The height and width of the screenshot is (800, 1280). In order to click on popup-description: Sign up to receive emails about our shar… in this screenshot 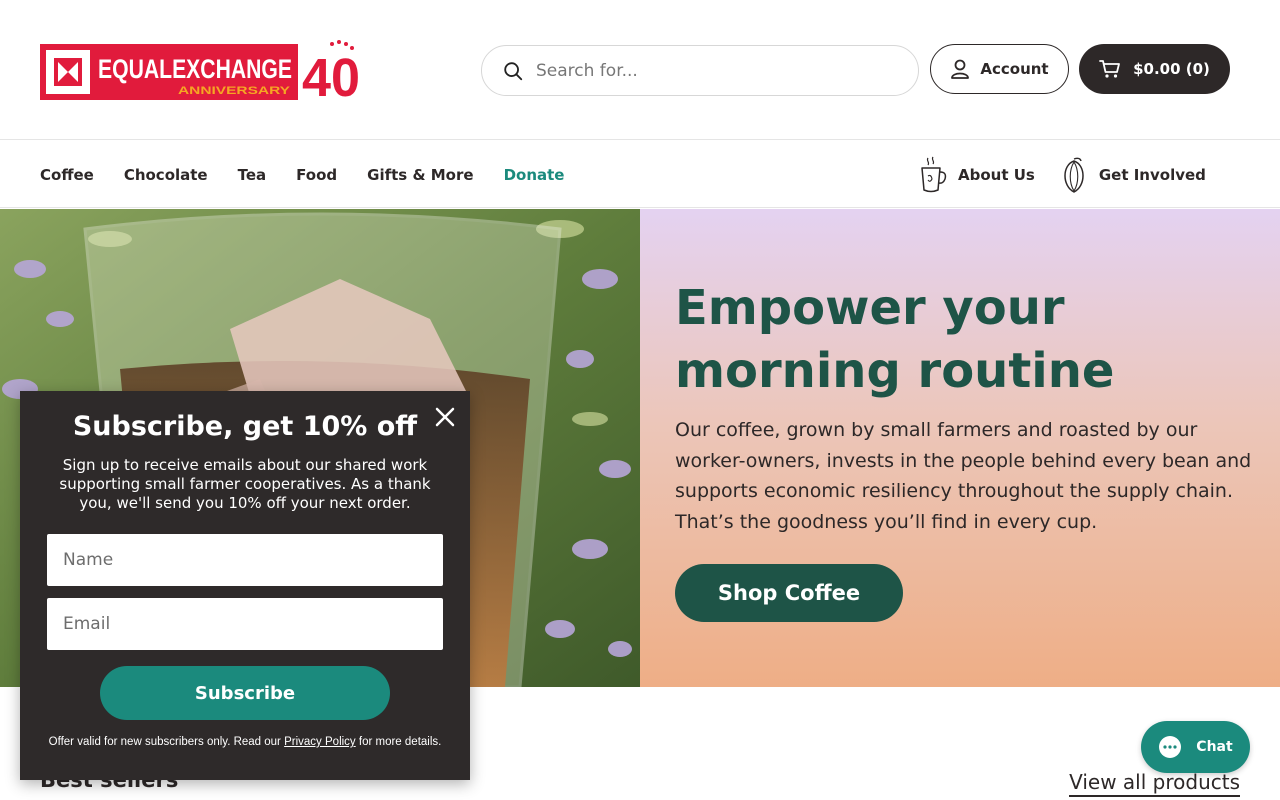, I will do `click(245, 484)`.